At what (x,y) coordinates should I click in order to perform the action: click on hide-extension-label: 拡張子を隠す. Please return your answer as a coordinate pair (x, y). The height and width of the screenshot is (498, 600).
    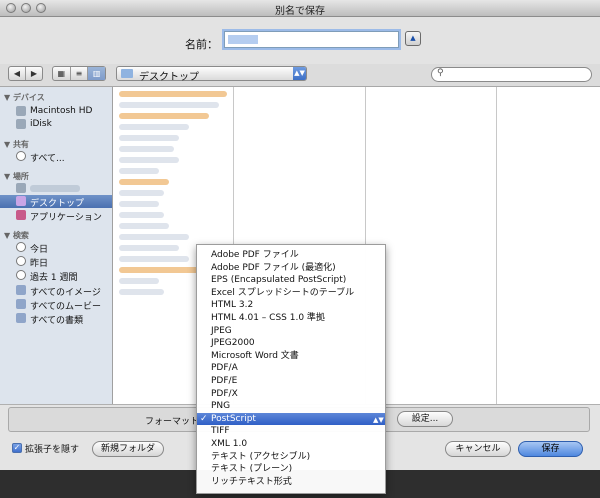
    Looking at the image, I should click on (52, 450).